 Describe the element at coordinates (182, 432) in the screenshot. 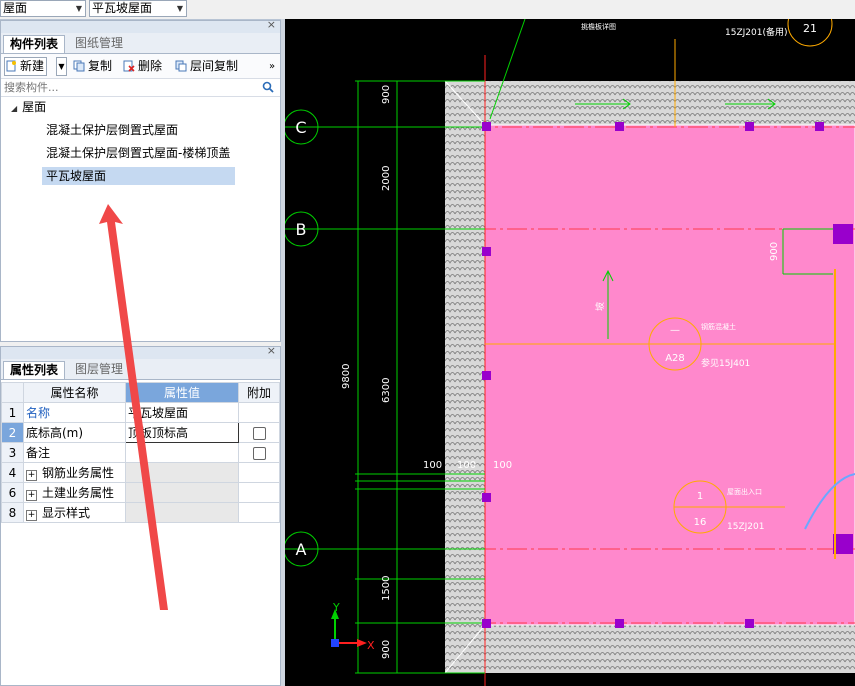

I see `property-value-editing: 顶板顶标高` at that location.